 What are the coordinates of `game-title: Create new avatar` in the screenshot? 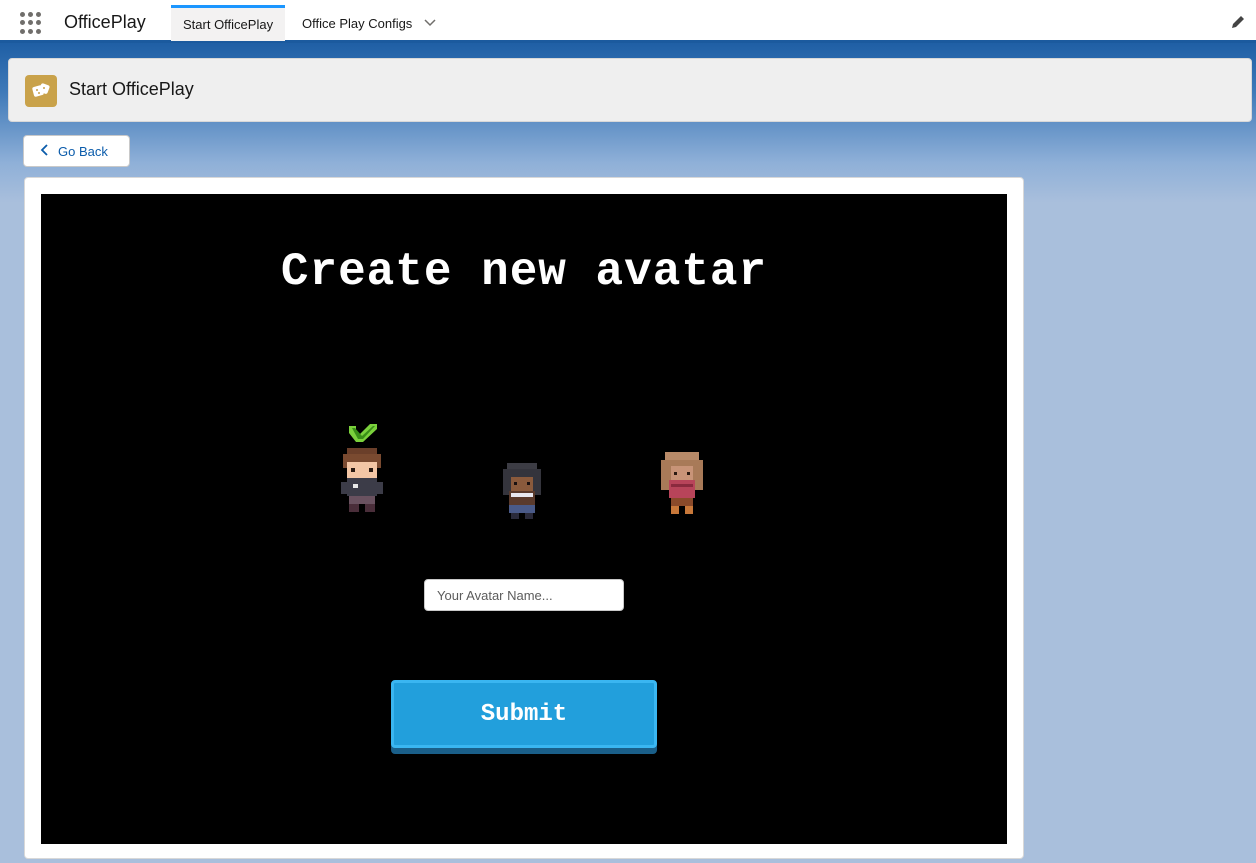 It's located at (524, 272).